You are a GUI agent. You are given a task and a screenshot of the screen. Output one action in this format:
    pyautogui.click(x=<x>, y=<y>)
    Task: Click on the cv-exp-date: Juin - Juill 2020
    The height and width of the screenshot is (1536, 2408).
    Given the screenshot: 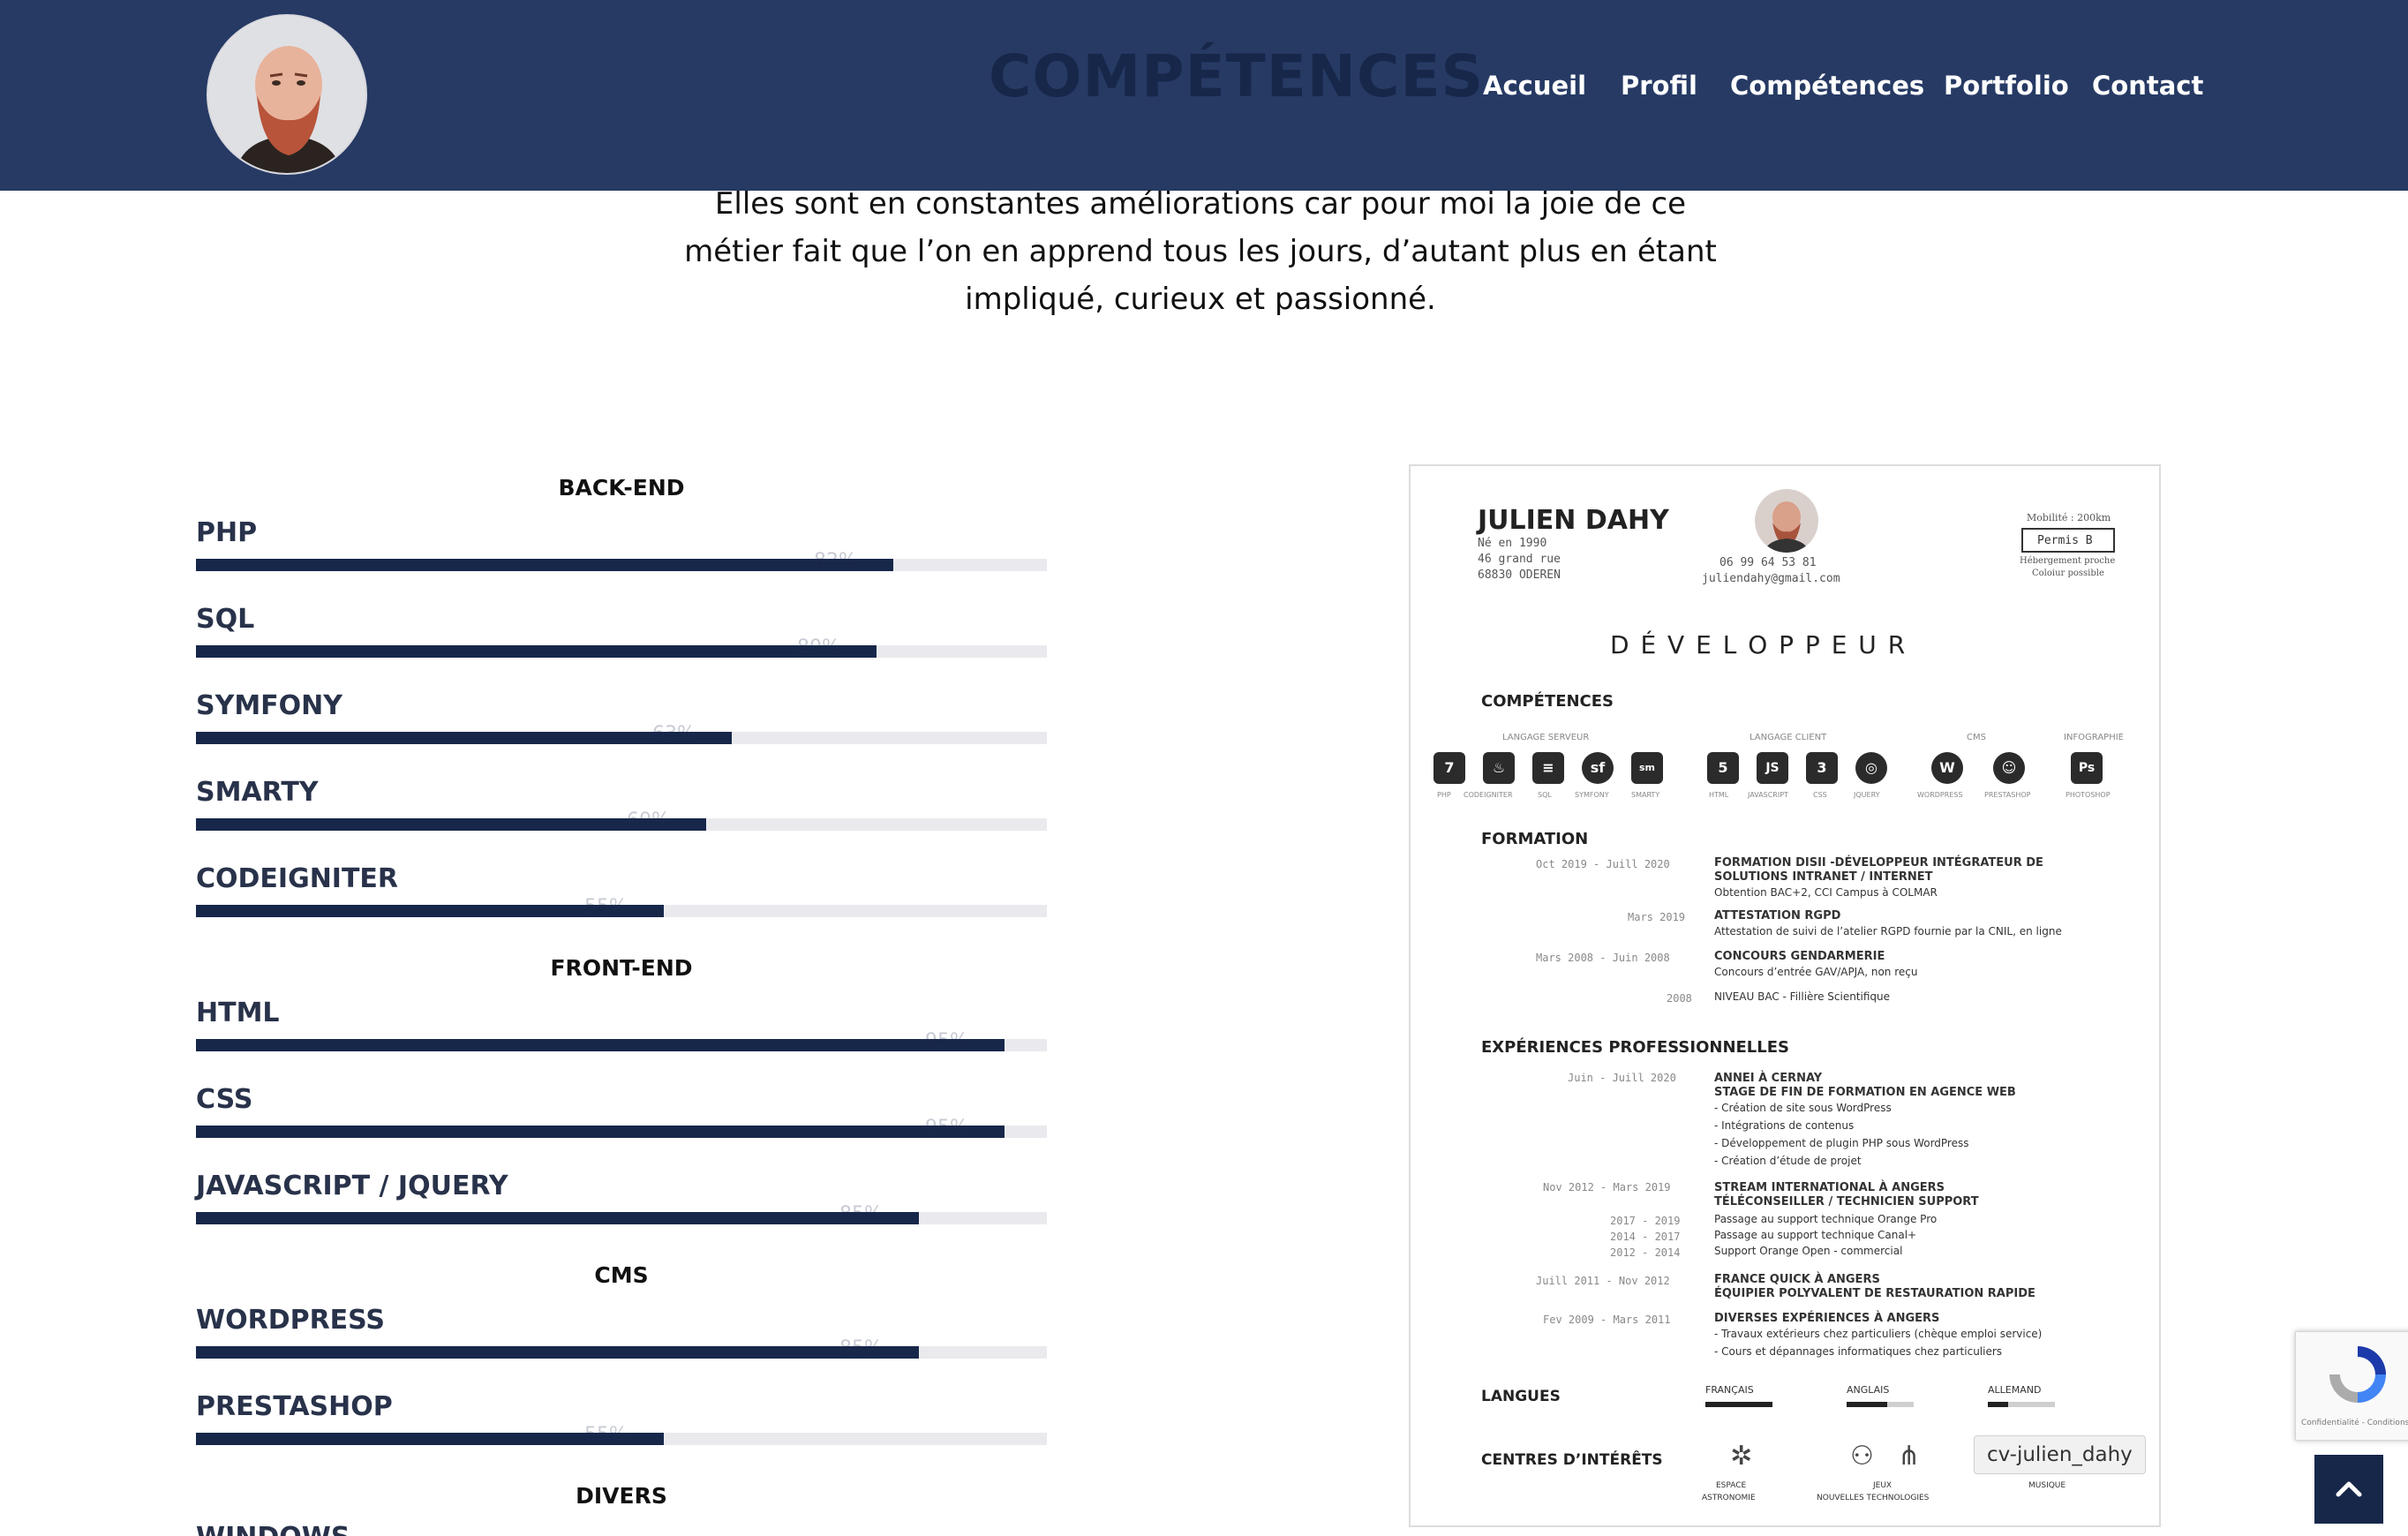 What is the action you would take?
    pyautogui.click(x=1622, y=1078)
    